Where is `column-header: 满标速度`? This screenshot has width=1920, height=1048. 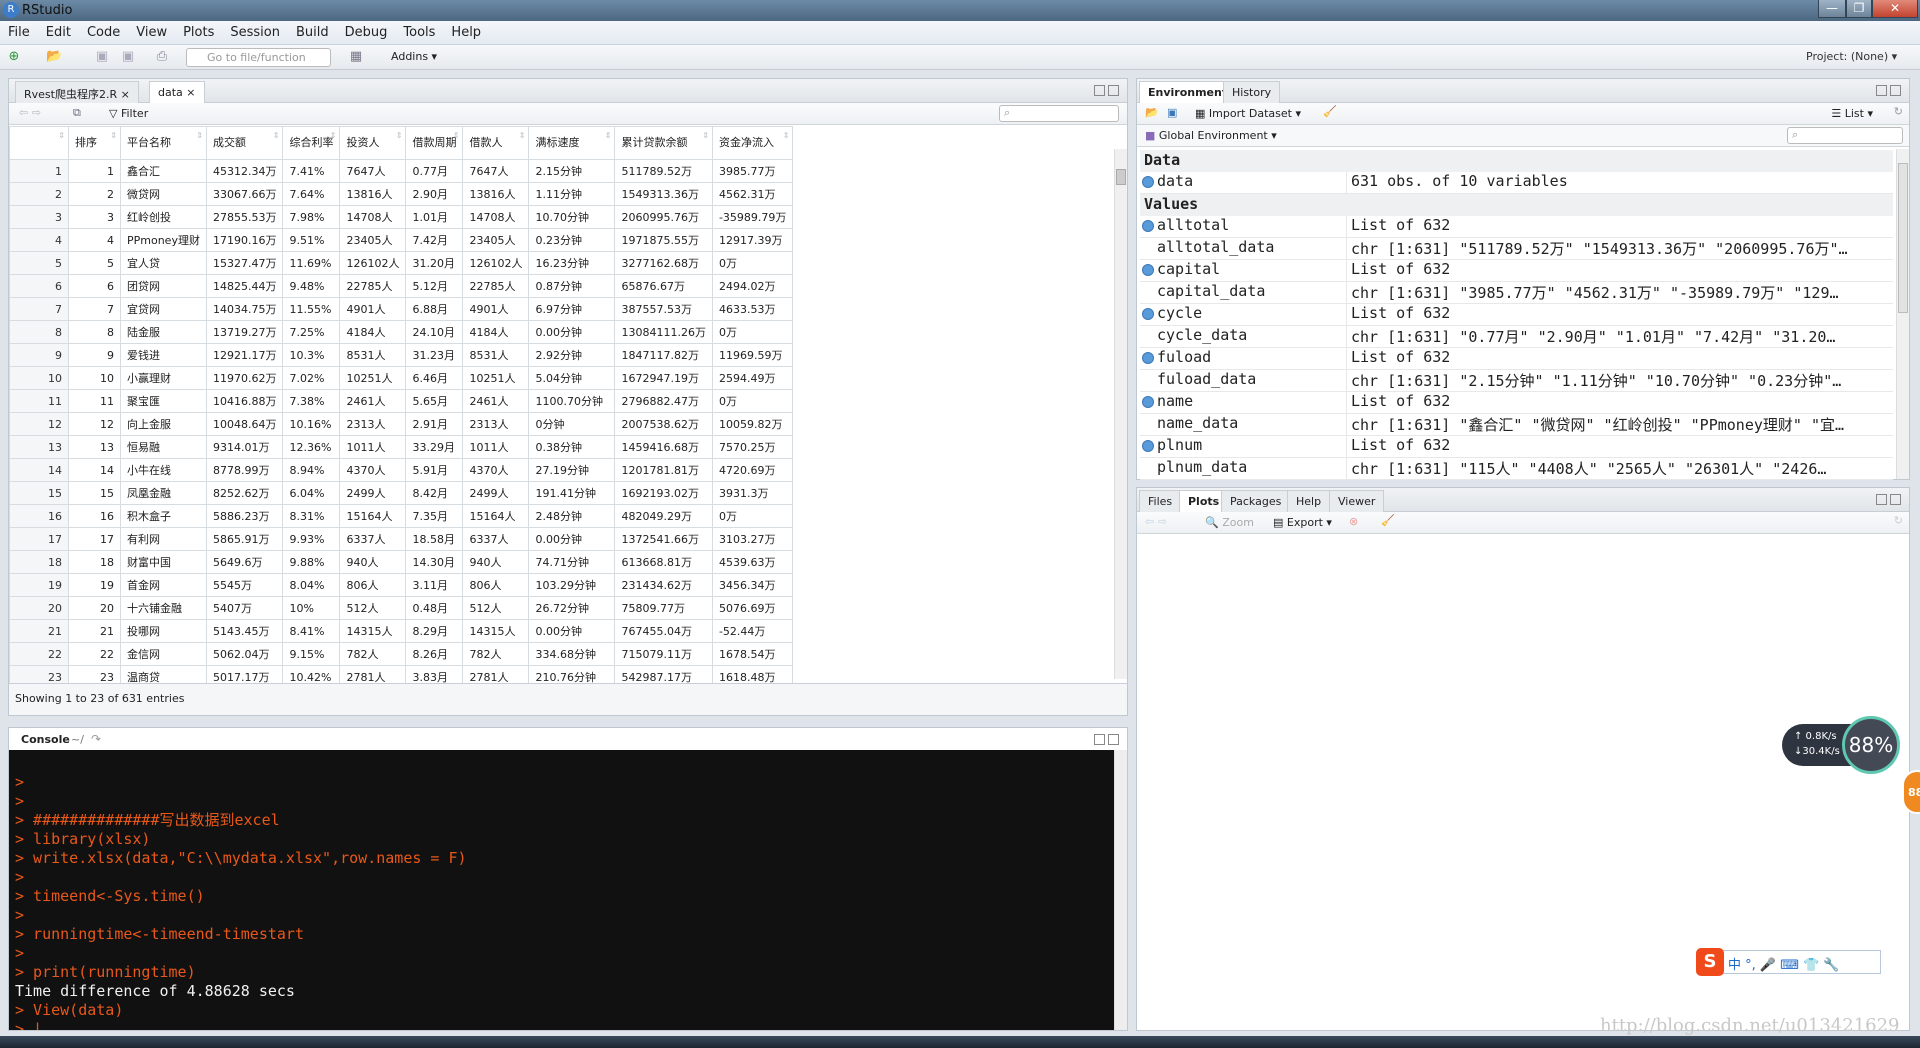
column-header: 满标速度 is located at coordinates (572, 143).